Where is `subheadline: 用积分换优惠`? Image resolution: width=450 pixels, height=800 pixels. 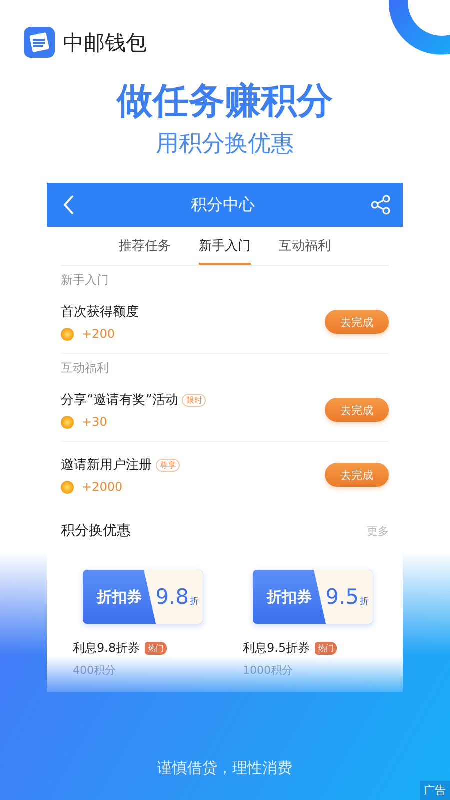 subheadline: 用积分换优惠 is located at coordinates (225, 144).